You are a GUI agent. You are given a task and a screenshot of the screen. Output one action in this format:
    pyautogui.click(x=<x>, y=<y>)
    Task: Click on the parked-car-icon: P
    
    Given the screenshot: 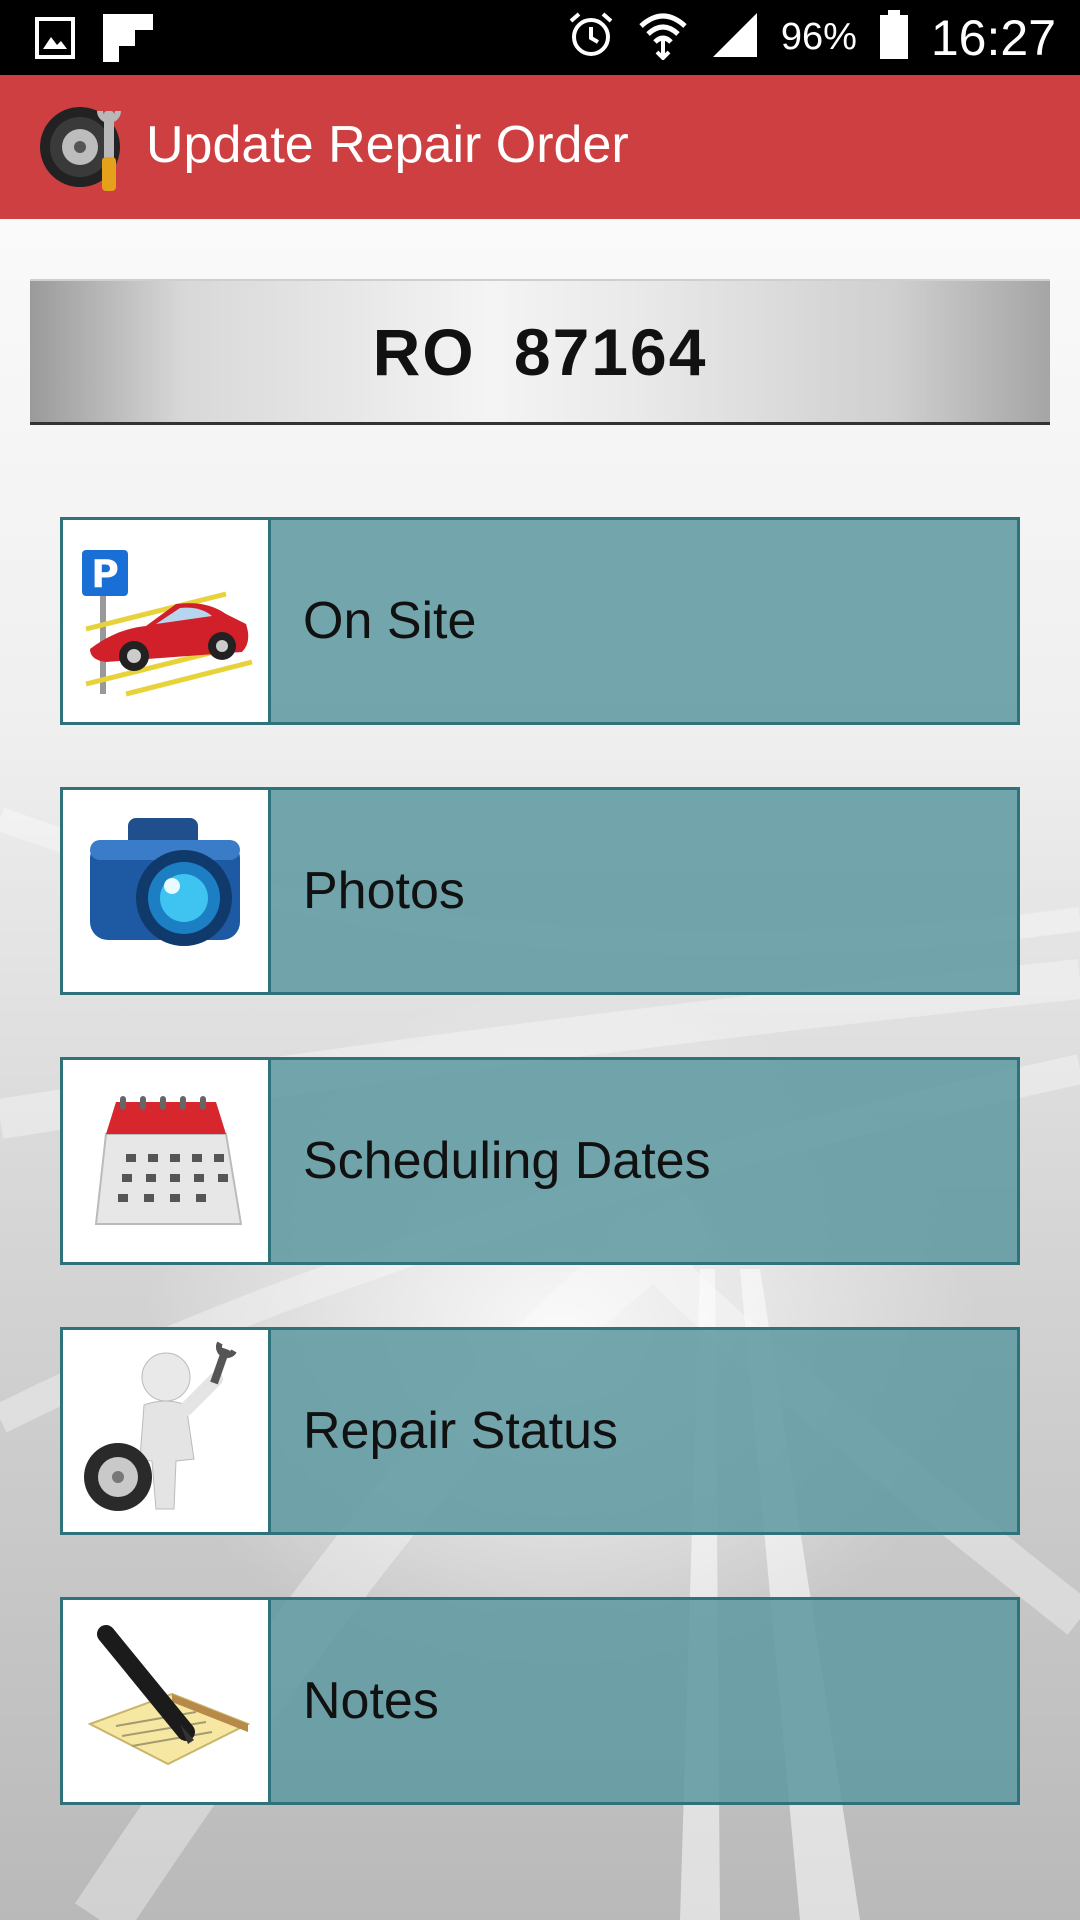 What is the action you would take?
    pyautogui.click(x=166, y=621)
    